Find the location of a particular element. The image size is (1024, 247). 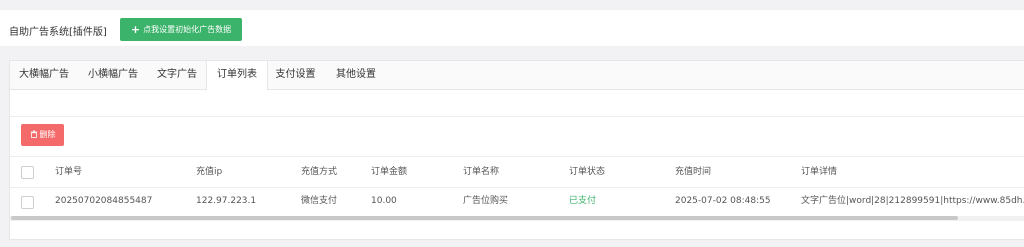

tab-payment-settings: 支付设置 is located at coordinates (295, 75).